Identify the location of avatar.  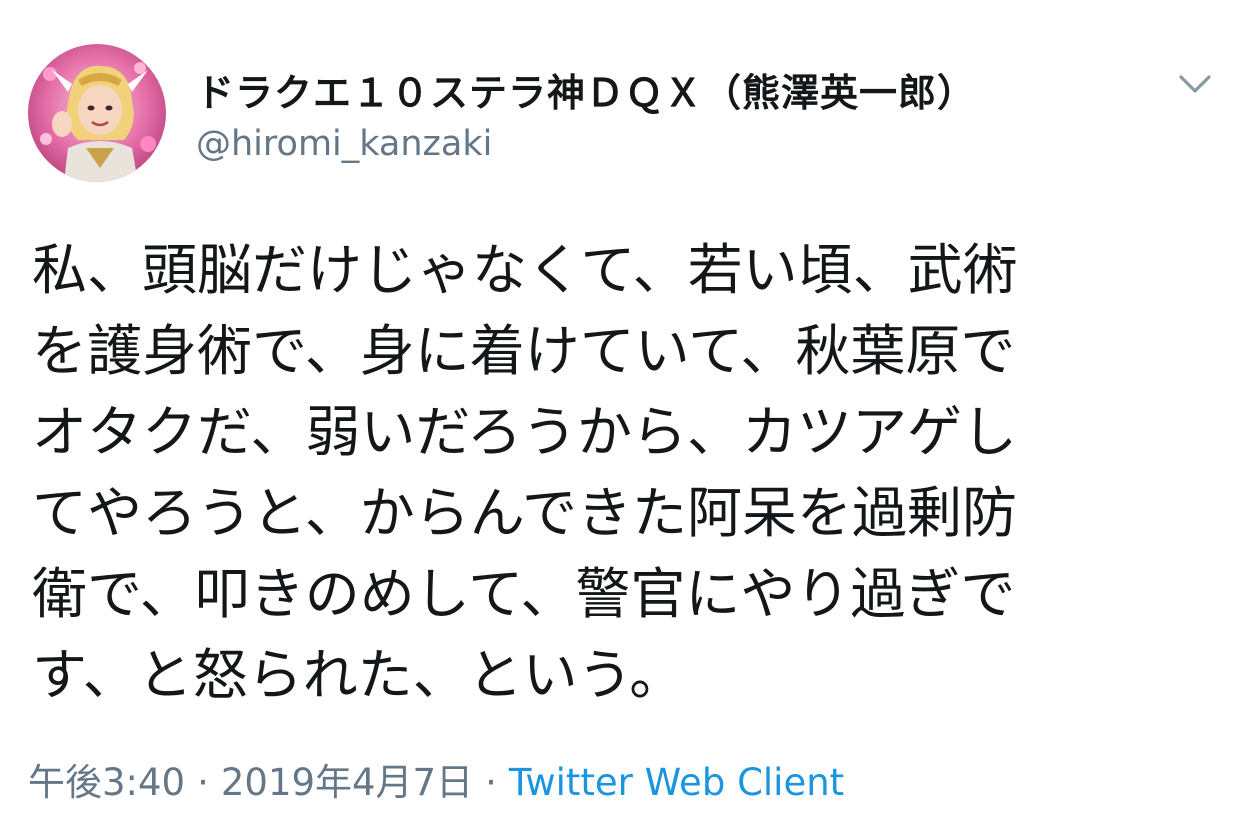
(97, 113).